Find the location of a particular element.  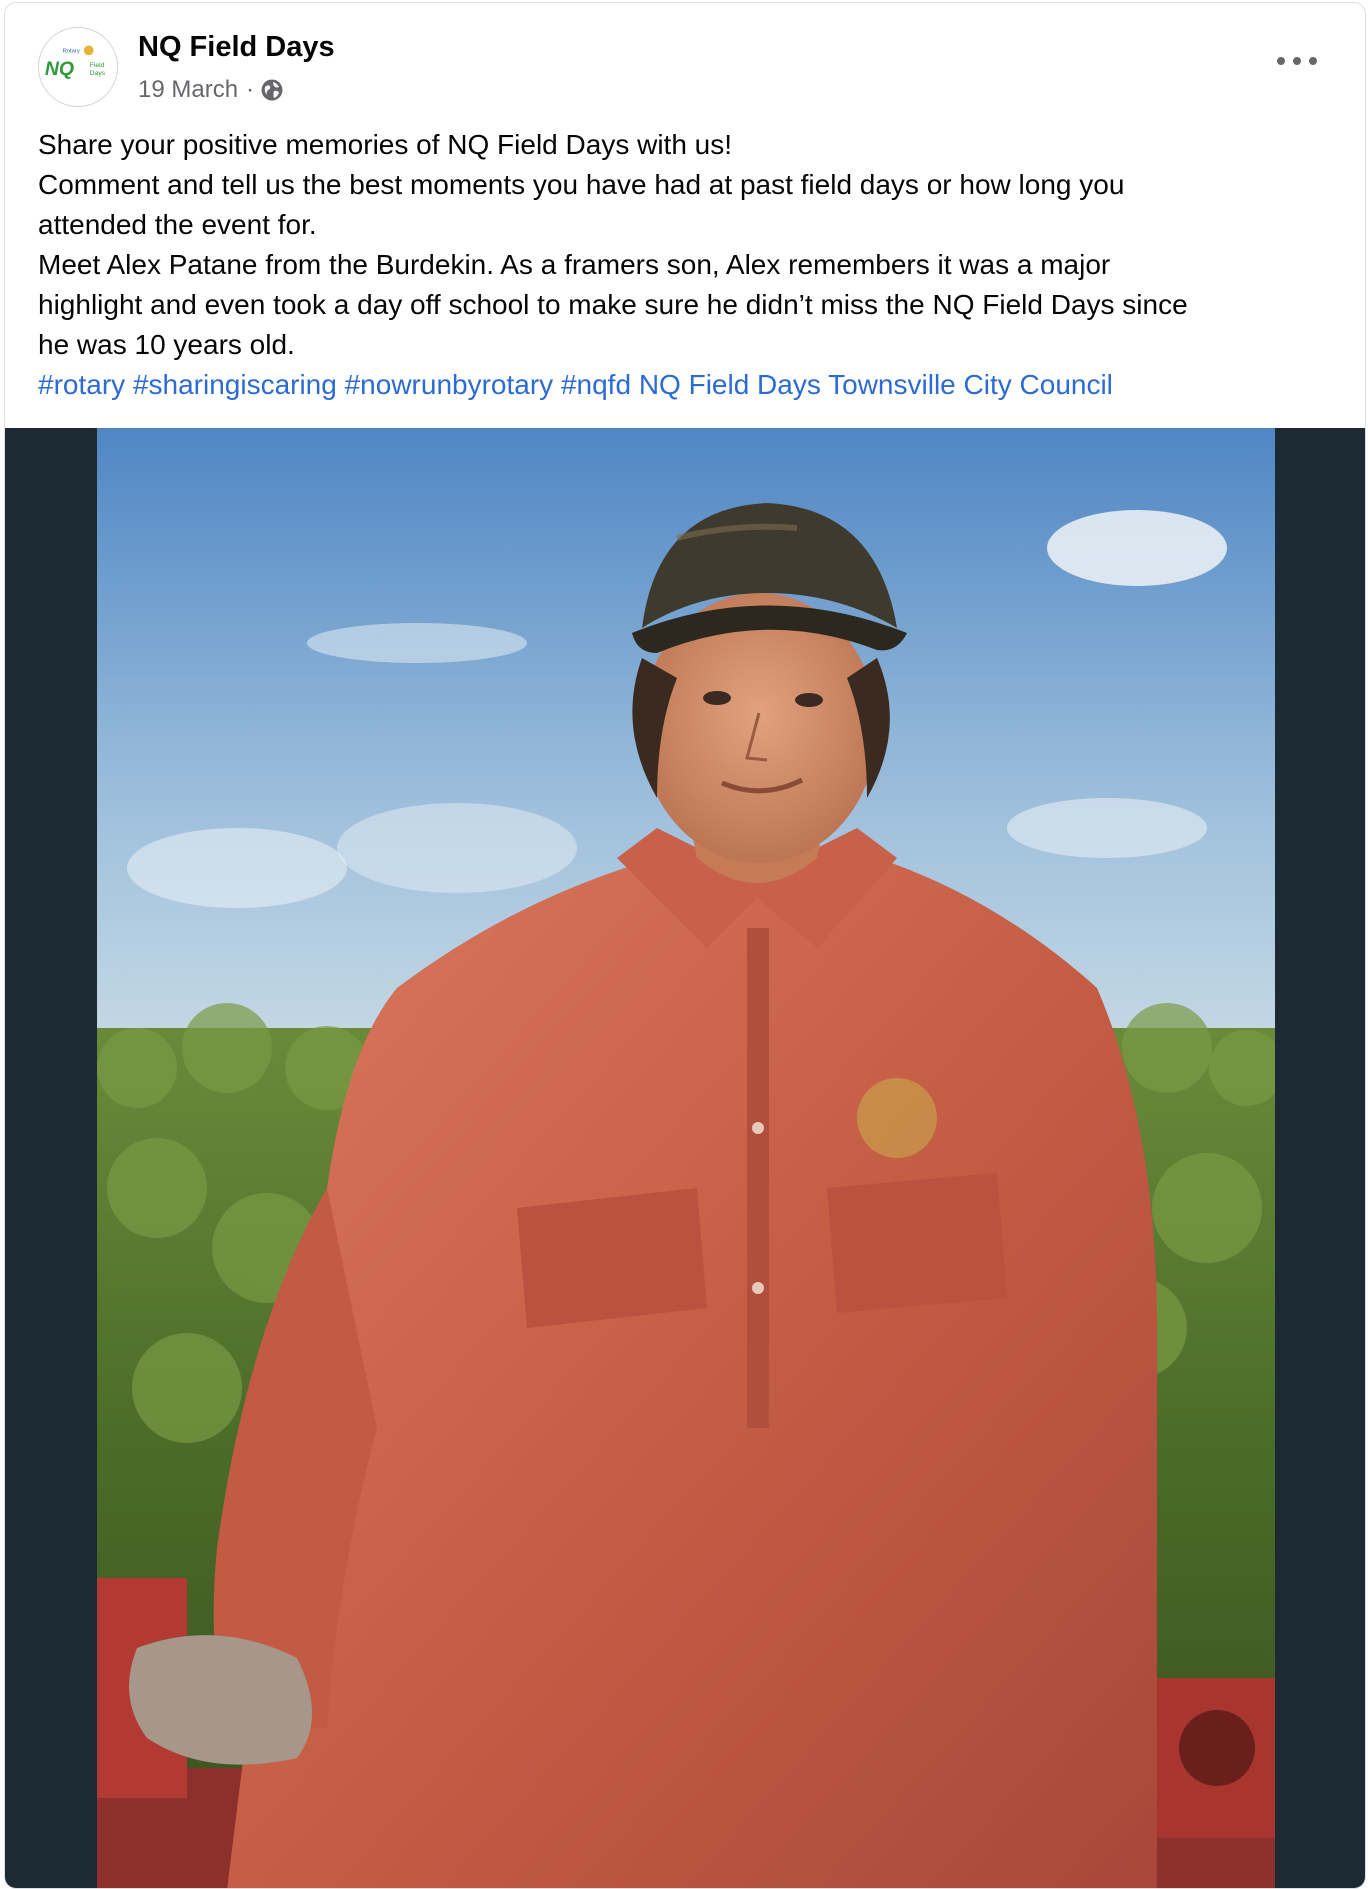

shirt-logo is located at coordinates (897, 1118).